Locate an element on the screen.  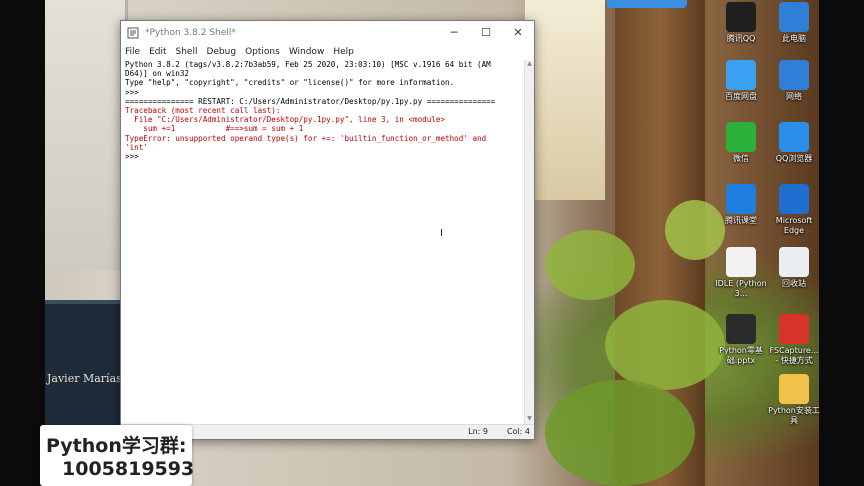
desktop-icon: Python零基础.pptx is located at coordinates (741, 340).